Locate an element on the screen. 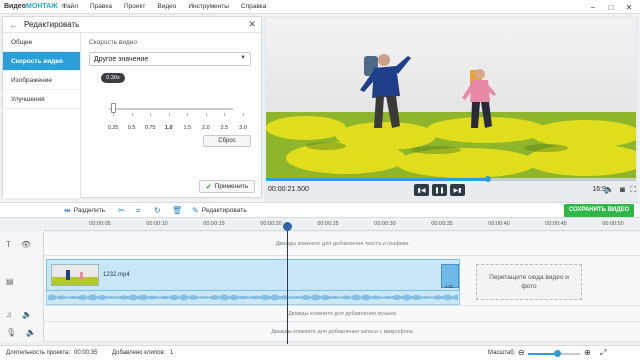 The height and width of the screenshot is (360, 640). speed-slider is located at coordinates (174, 114).